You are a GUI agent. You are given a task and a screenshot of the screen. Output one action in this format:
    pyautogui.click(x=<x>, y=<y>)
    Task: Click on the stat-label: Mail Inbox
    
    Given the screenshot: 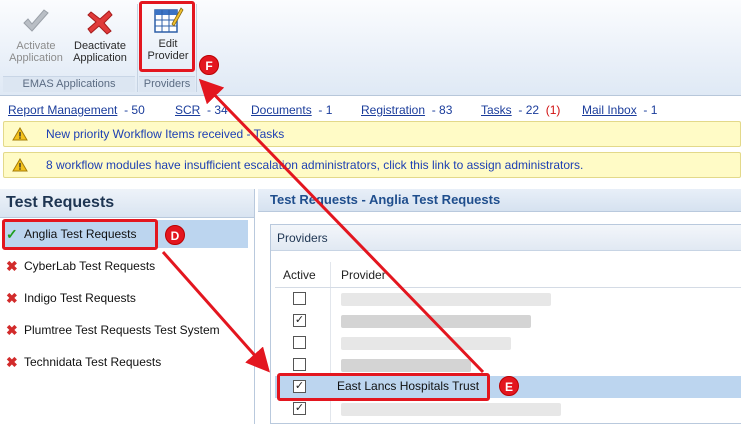 What is the action you would take?
    pyautogui.click(x=609, y=110)
    